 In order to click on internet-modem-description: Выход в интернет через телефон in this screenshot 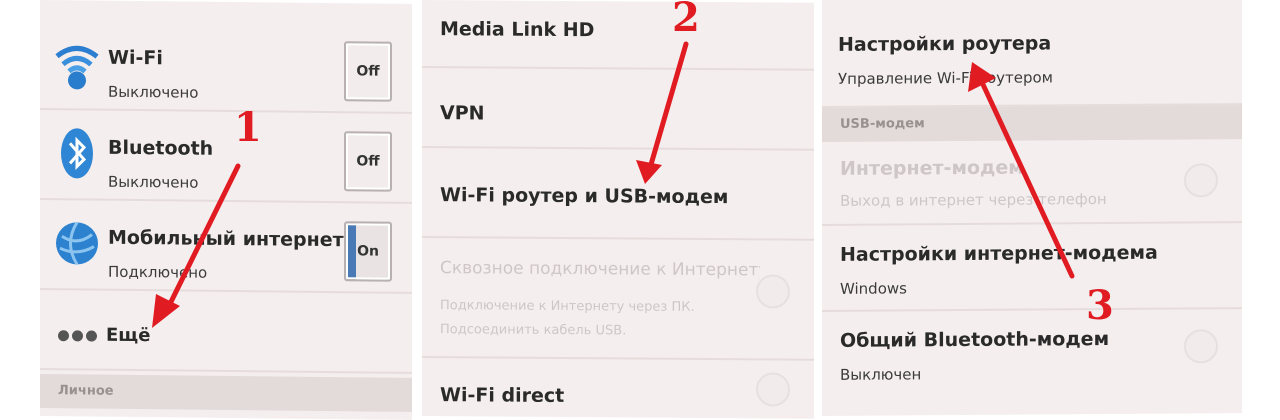, I will do `click(973, 200)`.